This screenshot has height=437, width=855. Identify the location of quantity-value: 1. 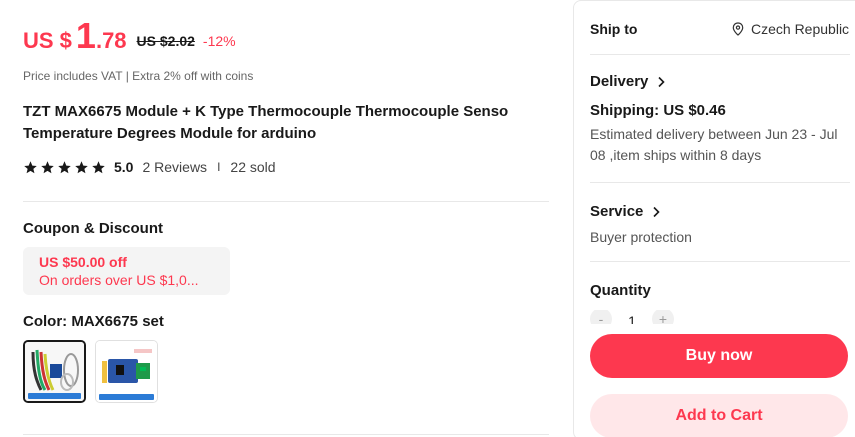
(632, 318).